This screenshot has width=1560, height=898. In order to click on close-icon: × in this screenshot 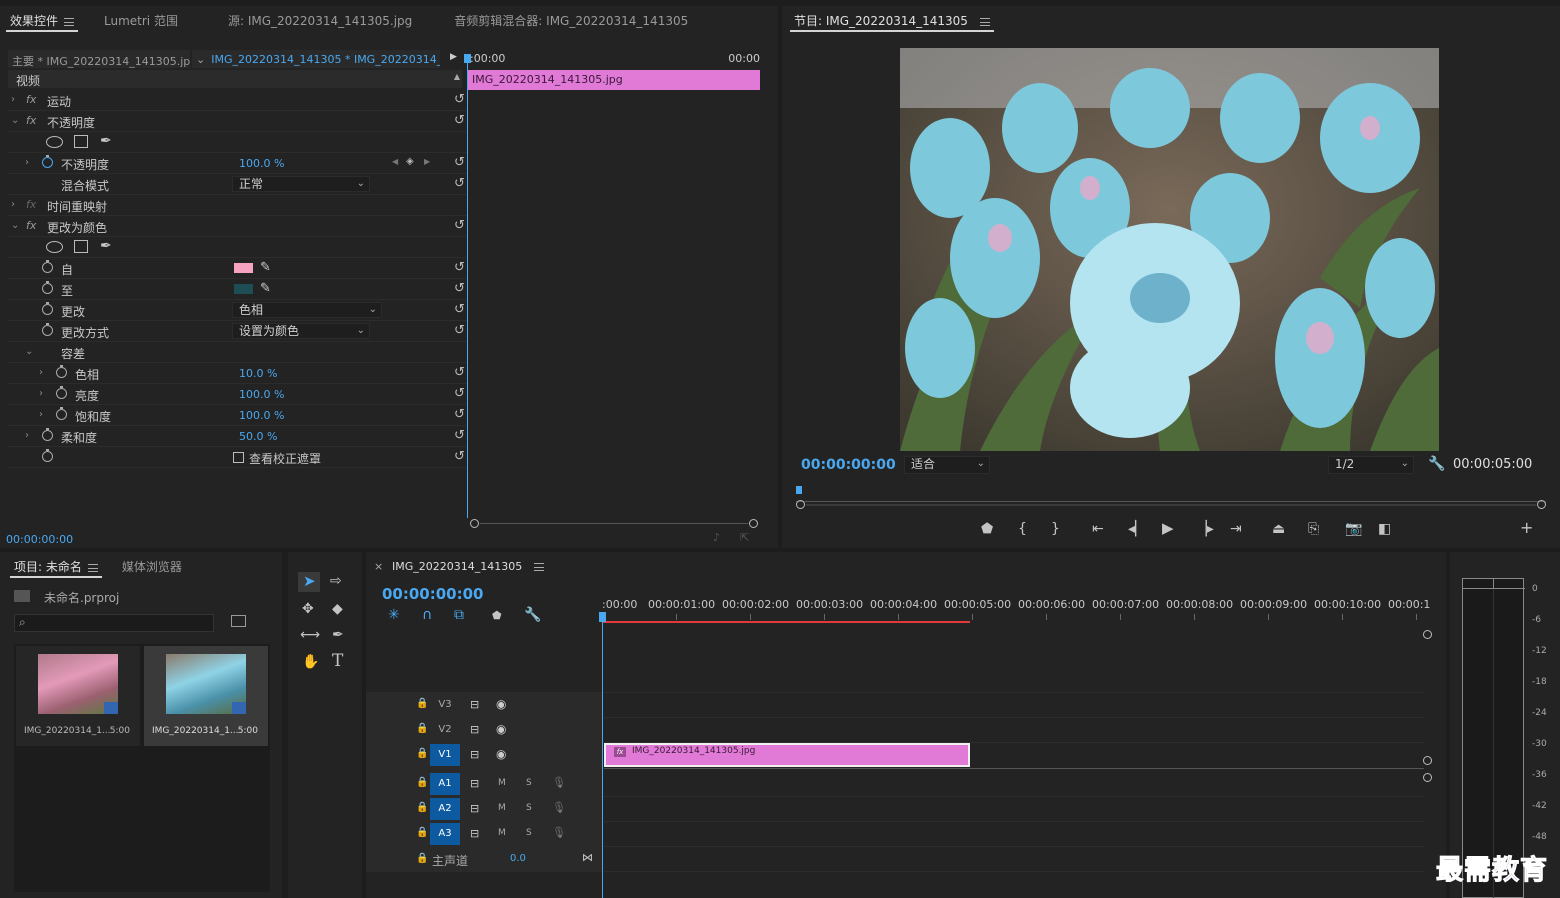, I will do `click(378, 566)`.